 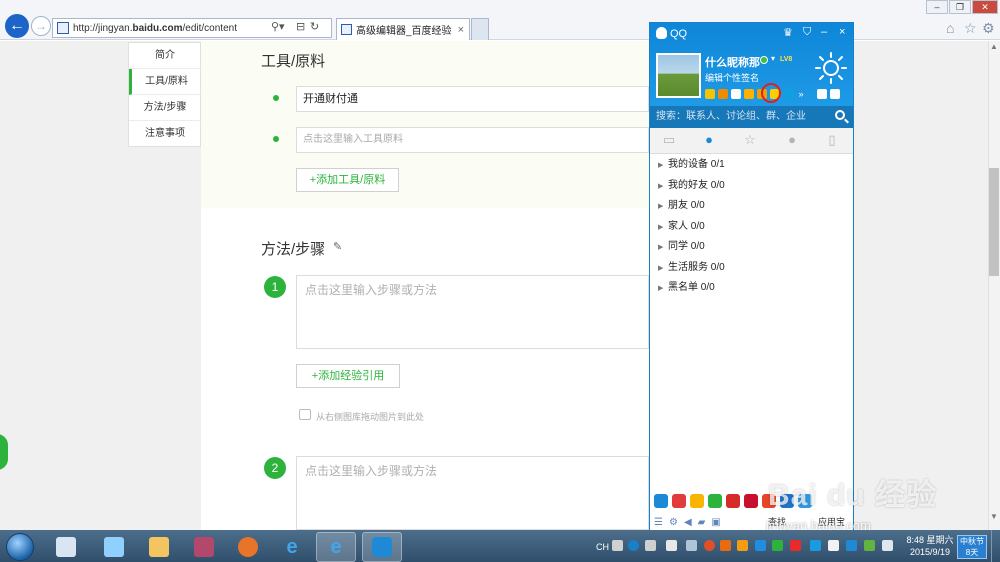 I want to click on volume-icon, so click(x=691, y=545).